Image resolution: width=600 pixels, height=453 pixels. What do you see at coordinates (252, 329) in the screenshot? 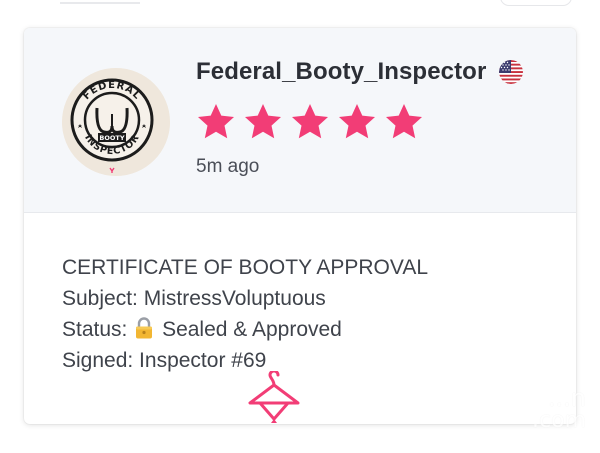
I see `status-value: Sealed & Approved` at bounding box center [252, 329].